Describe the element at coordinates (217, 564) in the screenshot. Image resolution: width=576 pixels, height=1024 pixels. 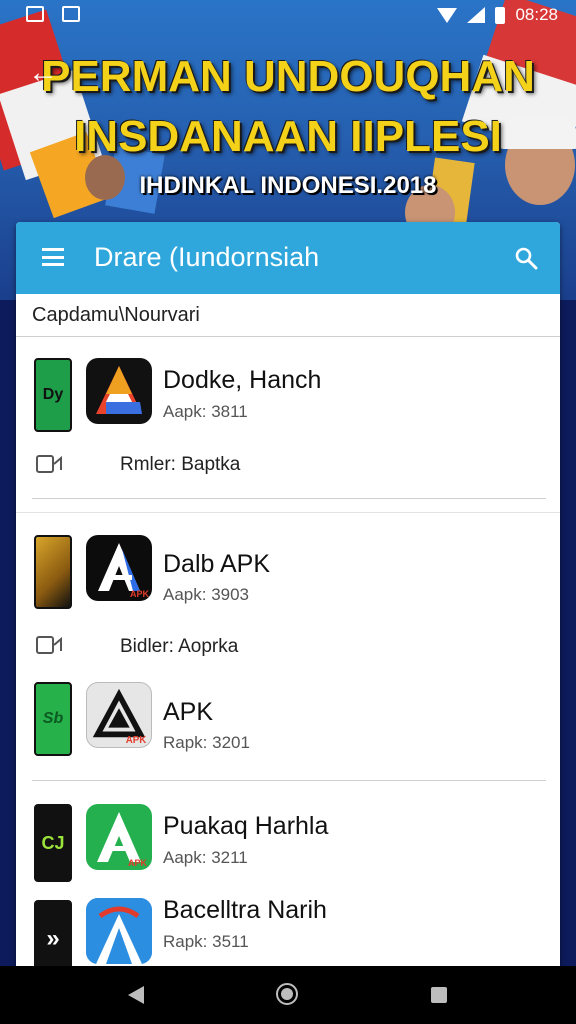
I see `app-name: Dalb APK` at that location.